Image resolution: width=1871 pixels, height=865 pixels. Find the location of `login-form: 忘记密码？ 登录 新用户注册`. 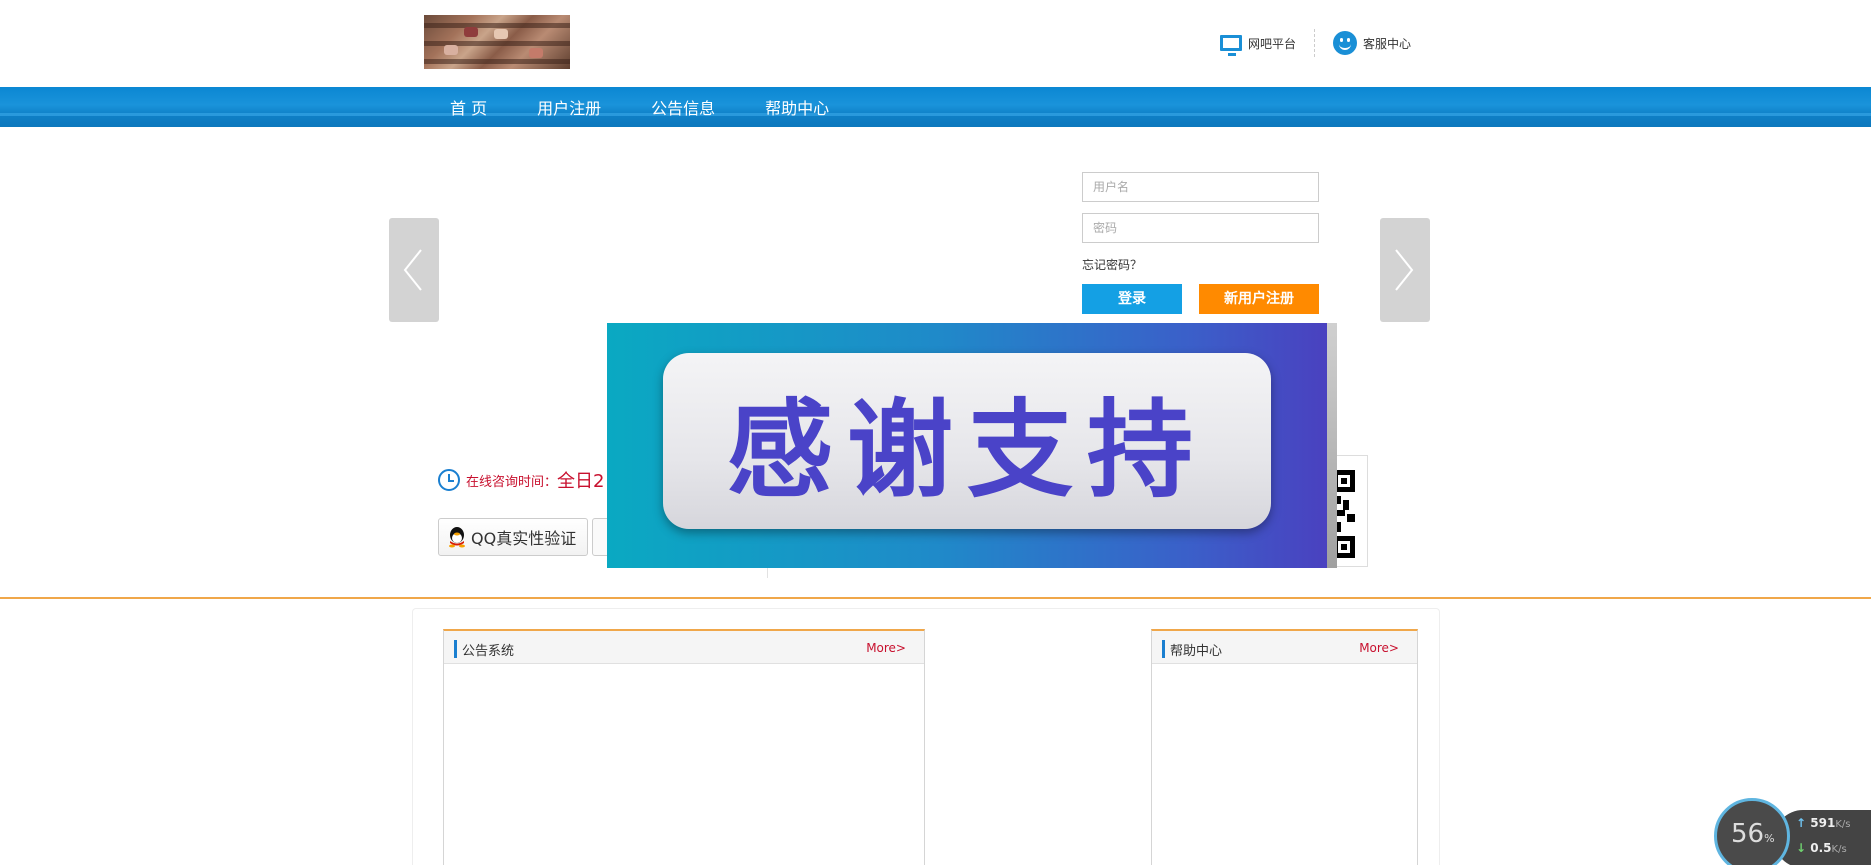

login-form: 忘记密码？ 登录 新用户注册 is located at coordinates (1200, 243).